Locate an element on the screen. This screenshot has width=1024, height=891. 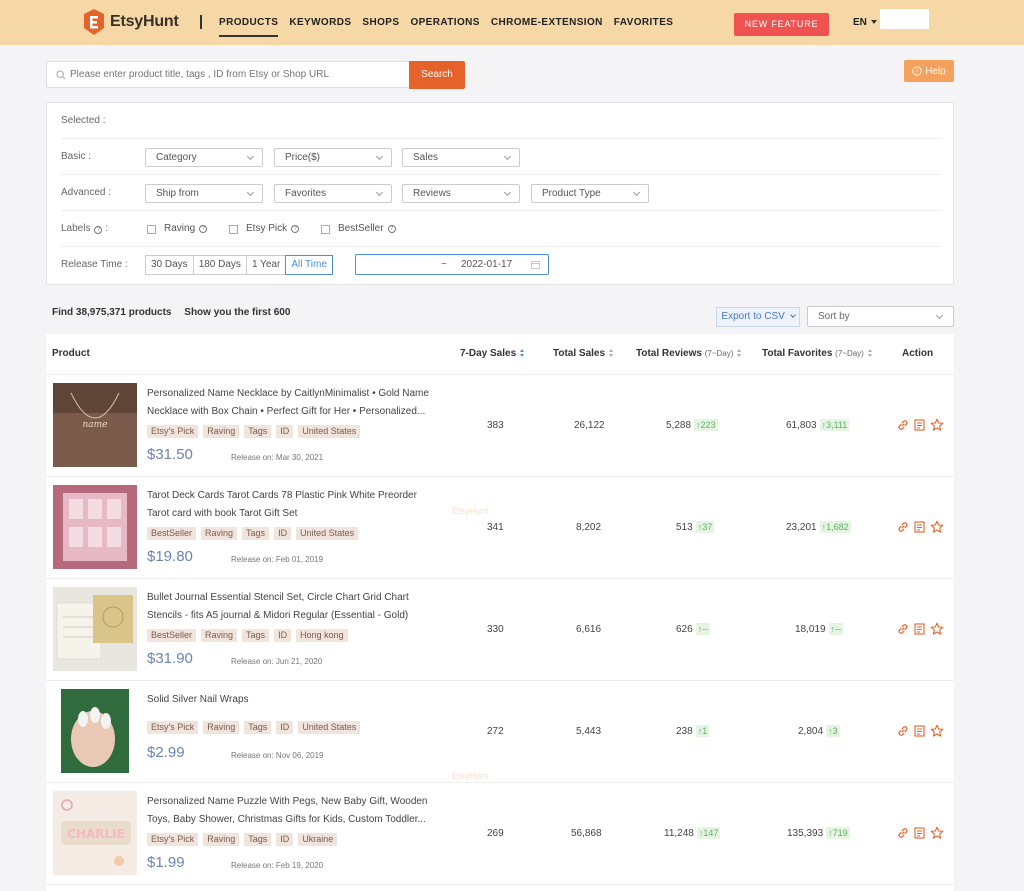
col-total-sales: Total Sales is located at coordinates (583, 354).